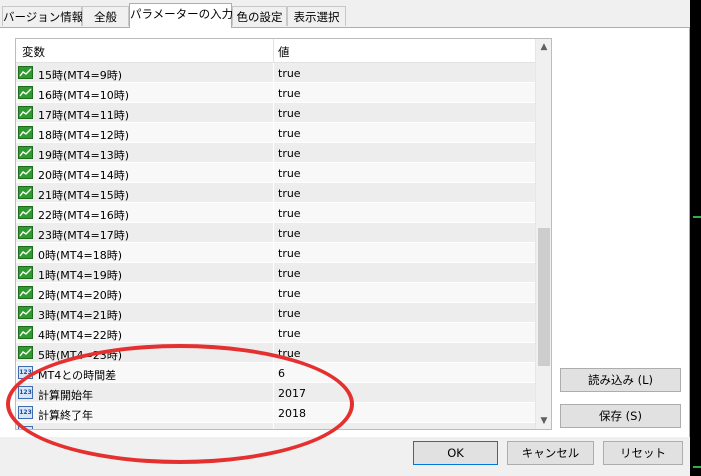  I want to click on param-name: 3時(MT4=21時), so click(80, 315).